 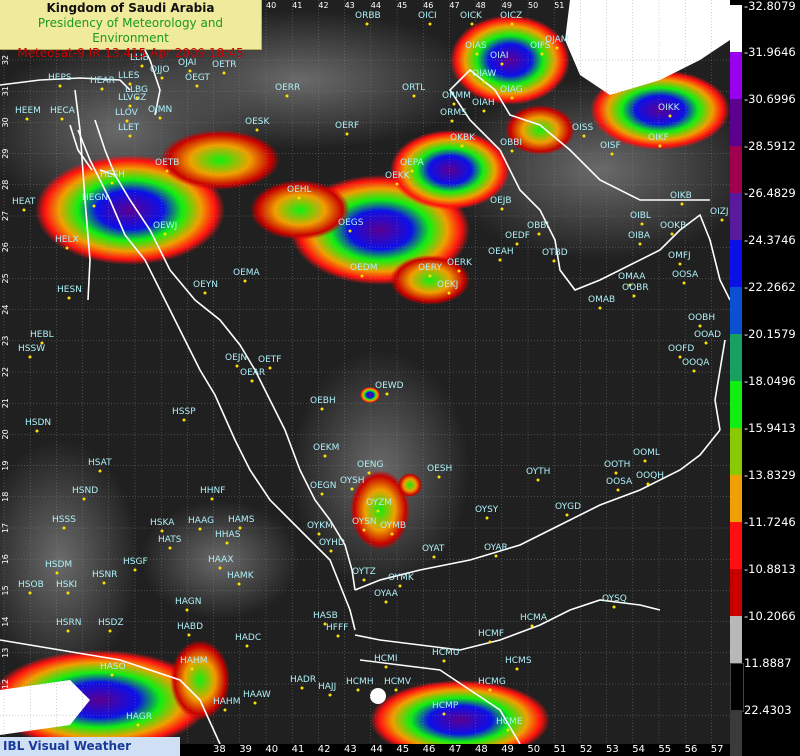 What do you see at coordinates (5, 684) in the screenshot?
I see `left-axis-tick: 12` at bounding box center [5, 684].